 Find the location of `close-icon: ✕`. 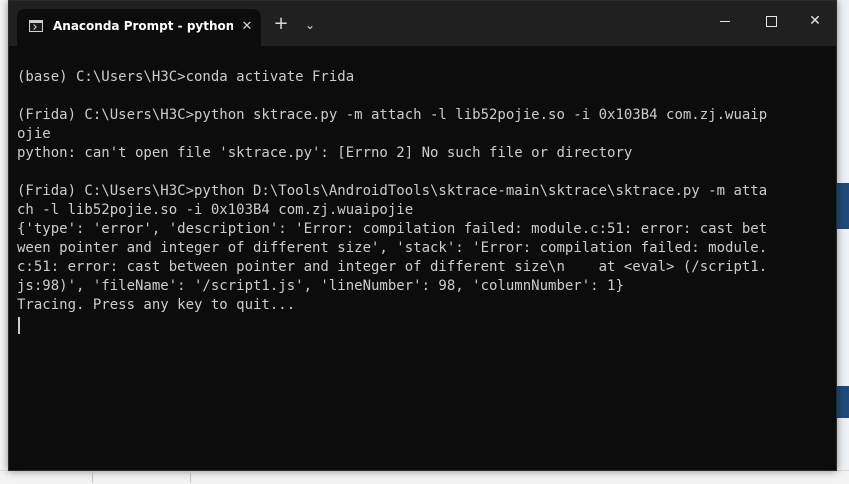

close-icon: ✕ is located at coordinates (815, 21).